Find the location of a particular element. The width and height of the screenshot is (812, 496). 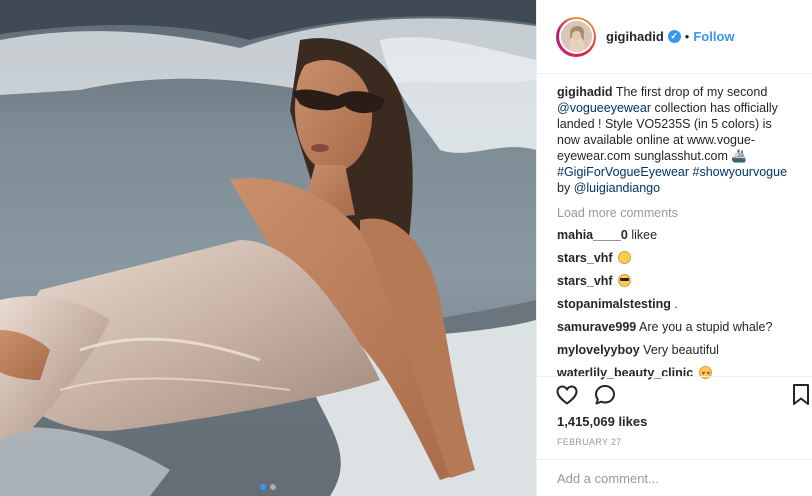

post-header: gigihadid ✓ • Follow is located at coordinates (674, 37).